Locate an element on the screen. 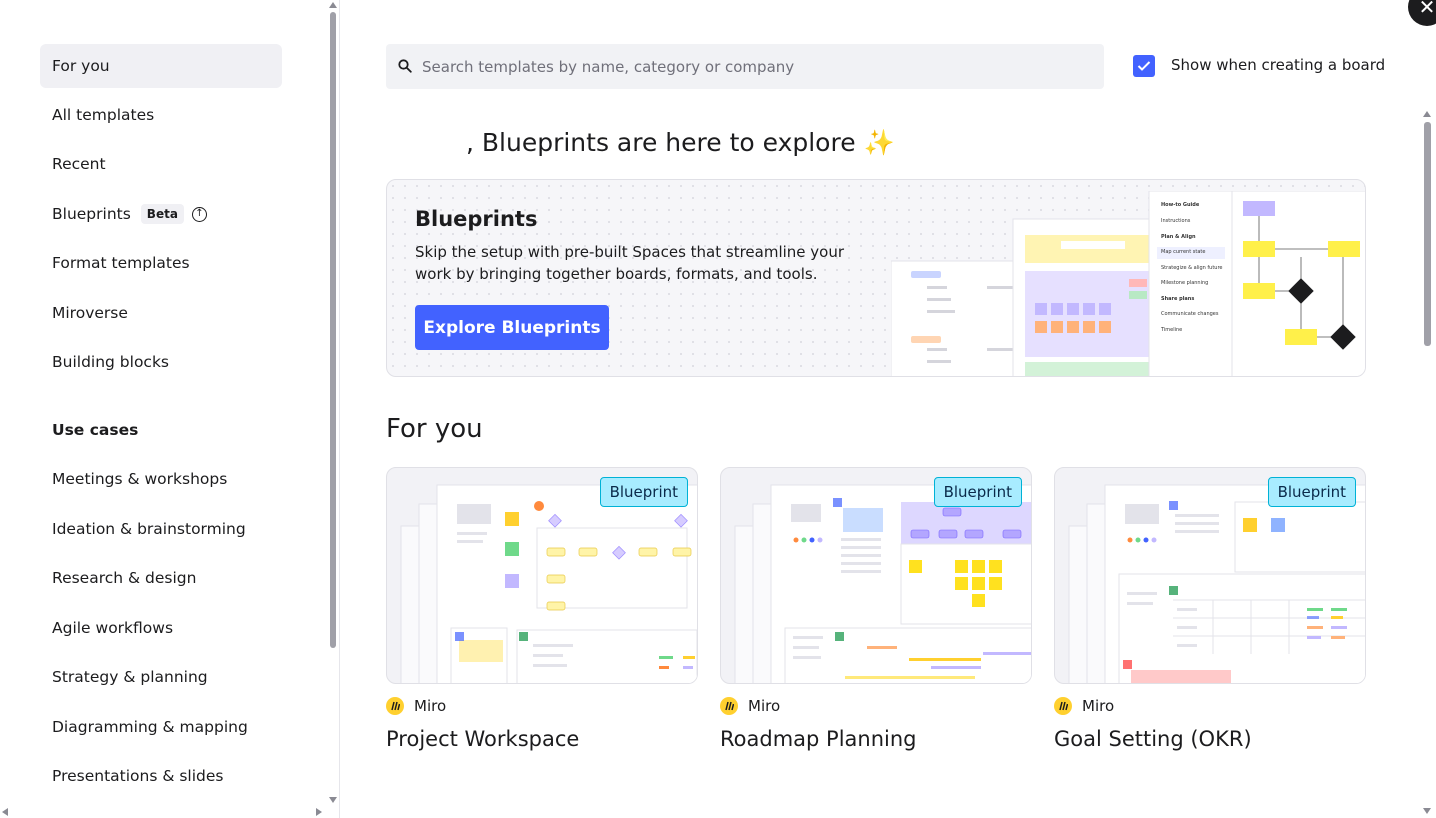 The height and width of the screenshot is (818, 1436). sidebar-item-presentations: Presentations & slides is located at coordinates (161, 776).